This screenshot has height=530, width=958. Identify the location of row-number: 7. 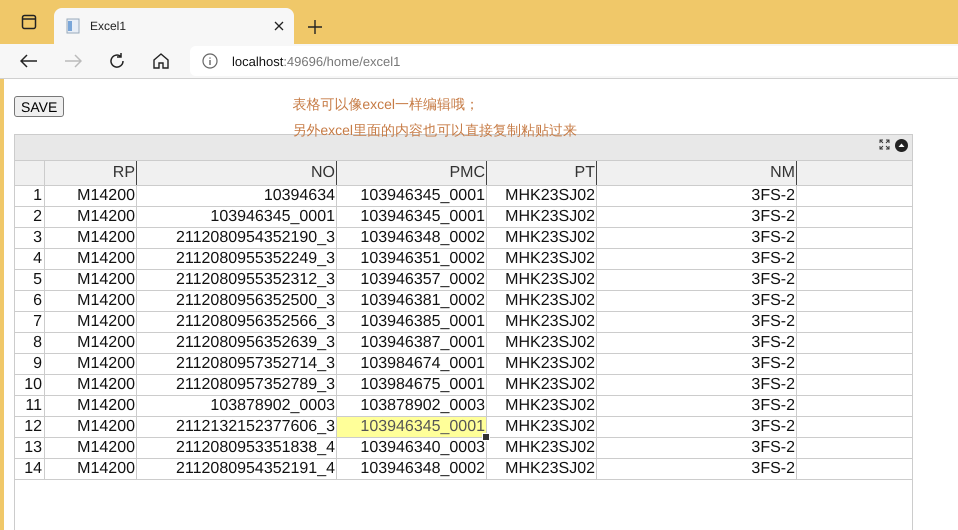
(30, 322).